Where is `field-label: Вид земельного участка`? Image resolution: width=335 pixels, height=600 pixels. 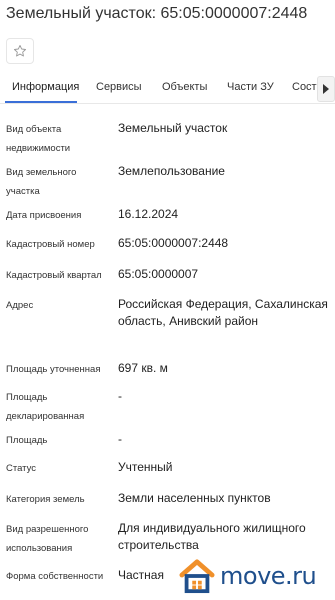 field-label: Вид земельного участка is located at coordinates (41, 182).